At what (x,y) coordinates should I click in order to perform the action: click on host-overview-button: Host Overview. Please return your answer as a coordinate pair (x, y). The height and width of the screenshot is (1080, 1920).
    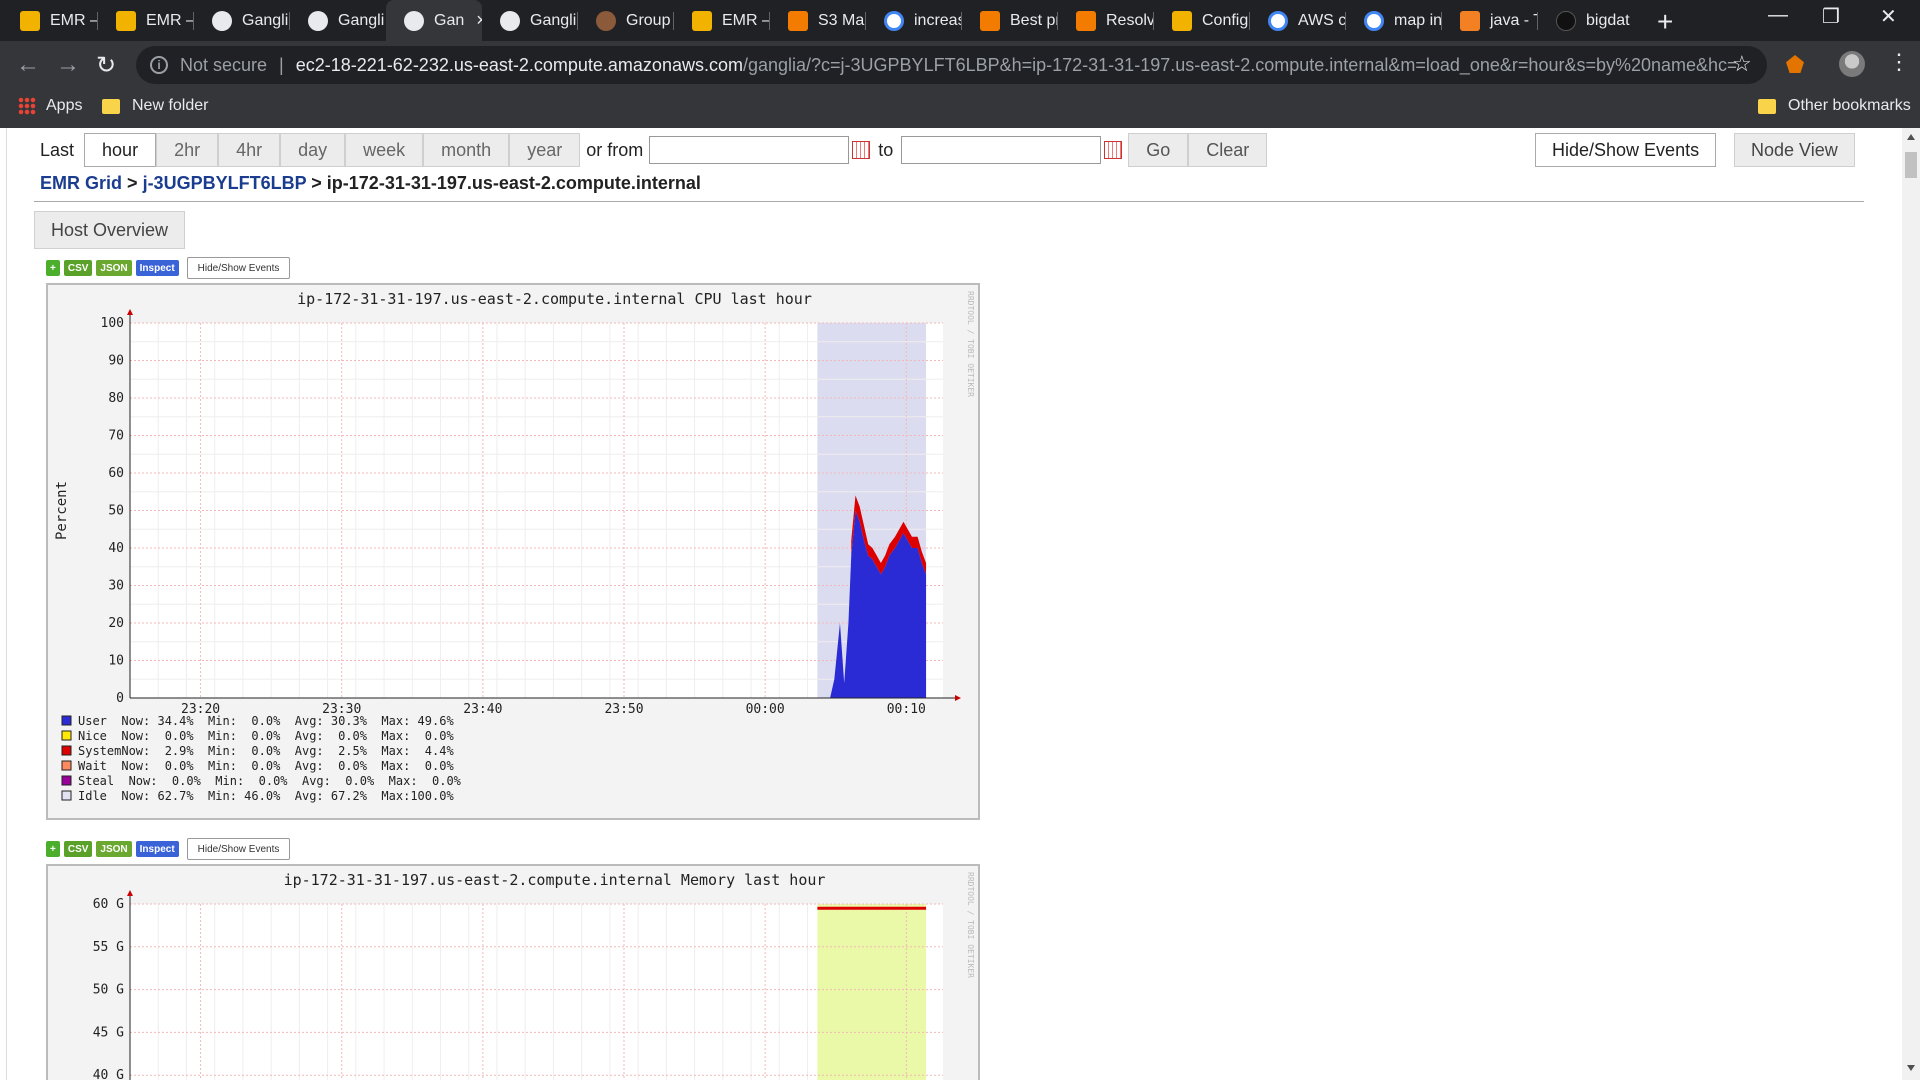
    Looking at the image, I should click on (110, 230).